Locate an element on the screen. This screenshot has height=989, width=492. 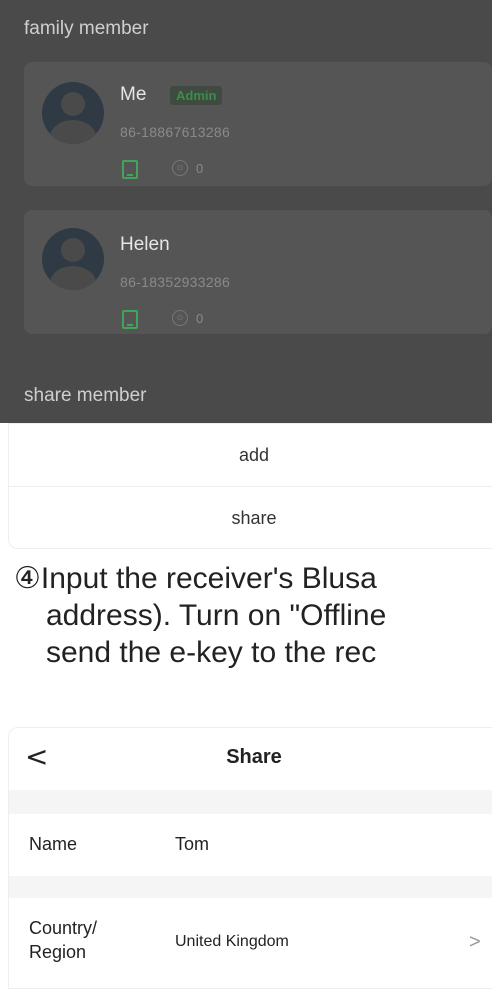
instruction-line-2: address). Turn on "Offline is located at coordinates (216, 615).